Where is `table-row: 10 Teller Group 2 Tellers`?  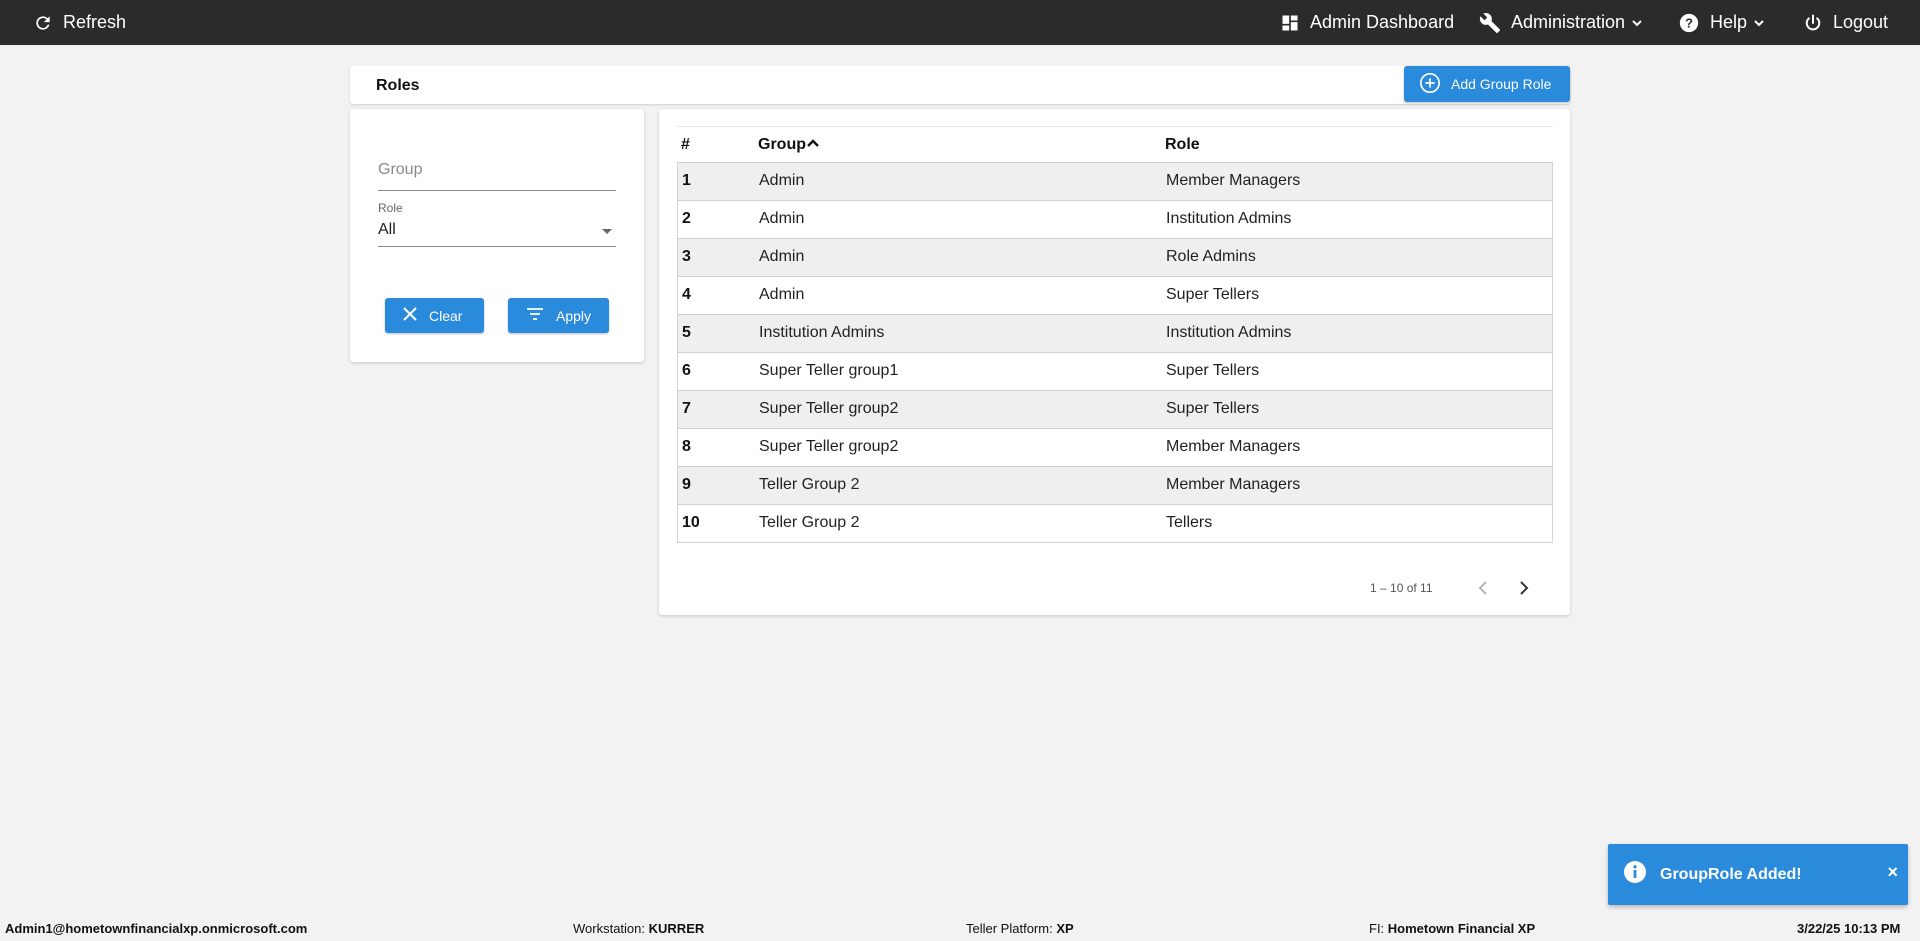 table-row: 10 Teller Group 2 Tellers is located at coordinates (1115, 524).